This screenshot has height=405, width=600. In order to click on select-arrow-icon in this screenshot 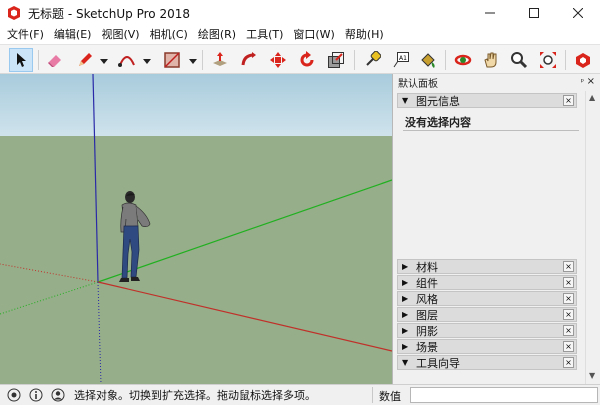, I will do `click(21, 60)`.